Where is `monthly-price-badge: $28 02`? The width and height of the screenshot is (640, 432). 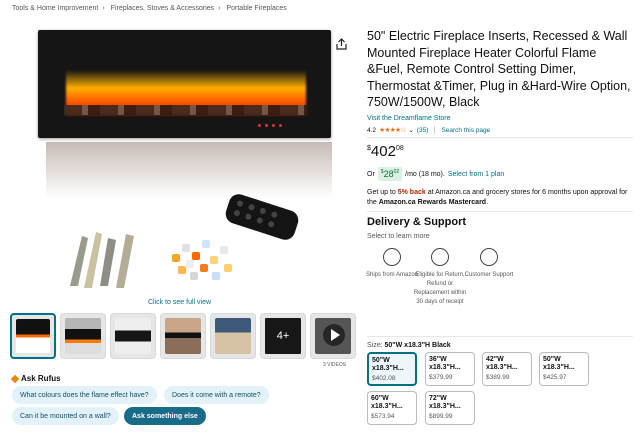 monthly-price-badge: $28 02 is located at coordinates (390, 174).